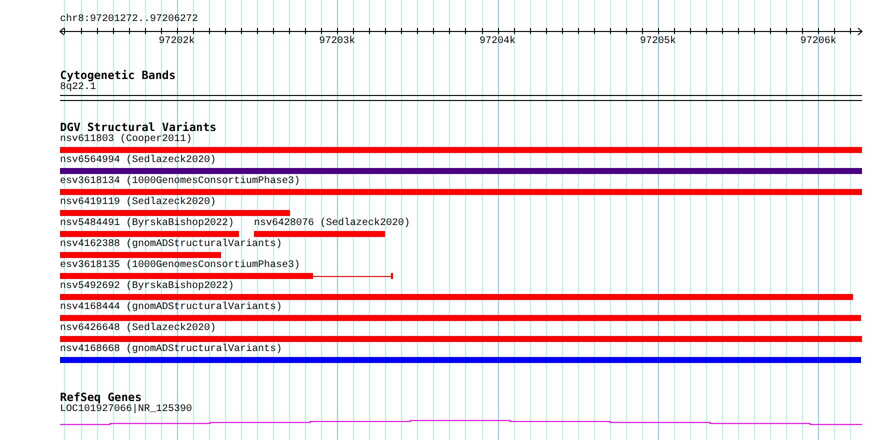 The width and height of the screenshot is (890, 440). Describe the element at coordinates (332, 224) in the screenshot. I see `variant-label: nsv6428076 (Sedlazeck2020)` at that location.